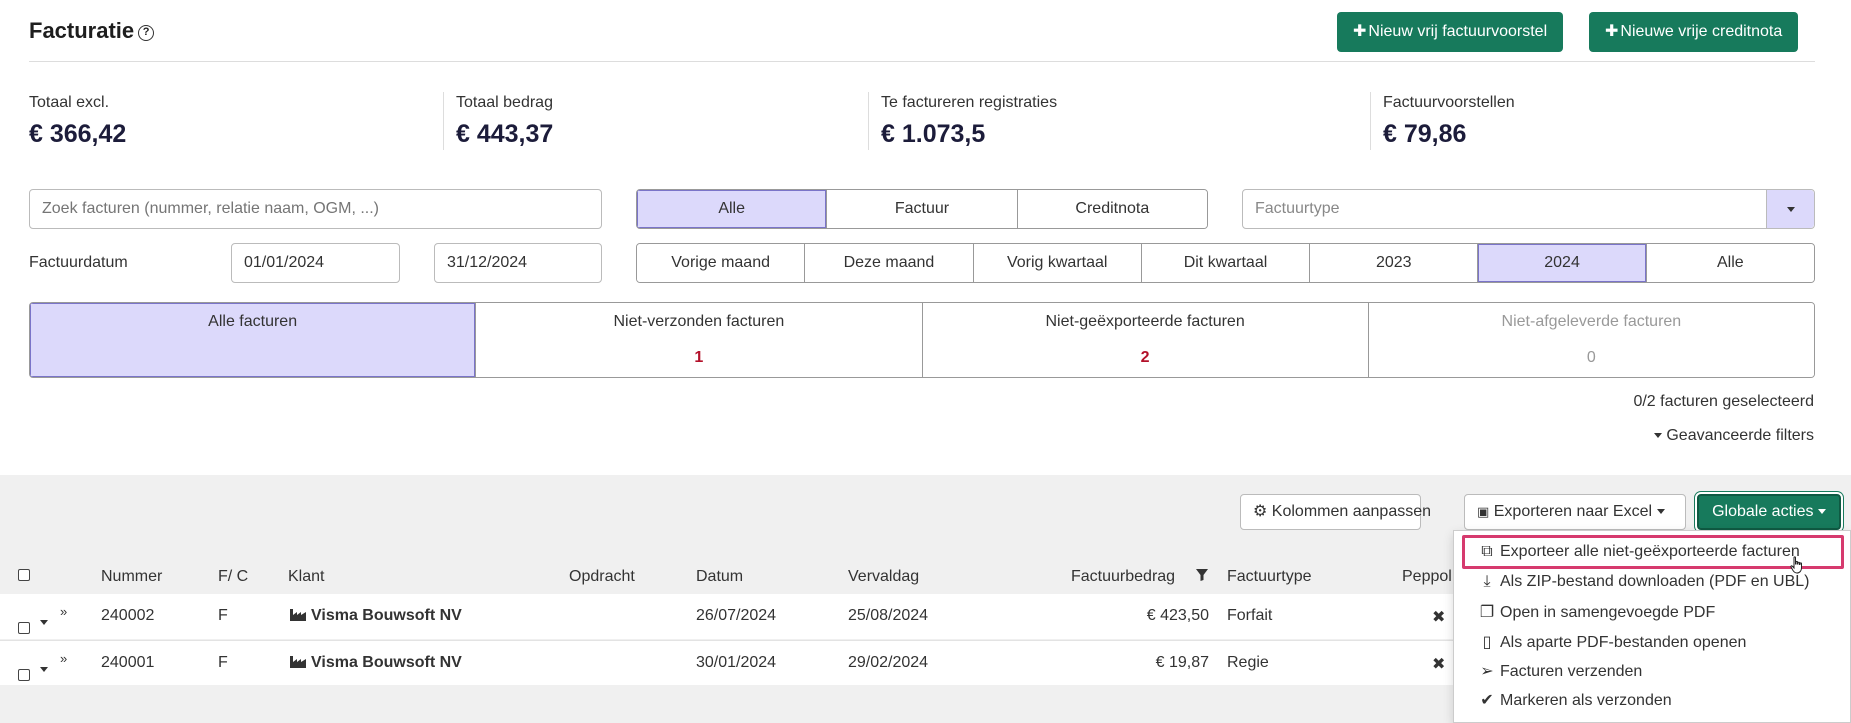 The height and width of the screenshot is (723, 1851). I want to click on stat-value: € 443,37, so click(505, 134).